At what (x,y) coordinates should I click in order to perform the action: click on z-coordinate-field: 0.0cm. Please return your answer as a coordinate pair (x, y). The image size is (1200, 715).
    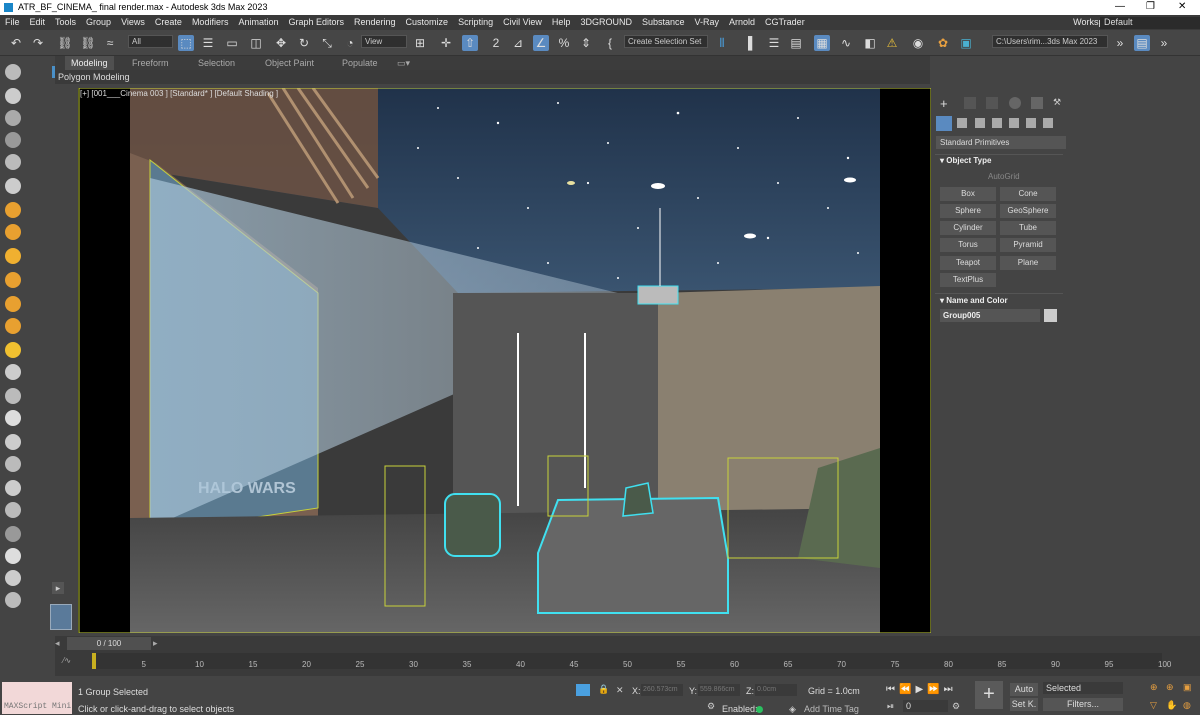
    Looking at the image, I should click on (776, 690).